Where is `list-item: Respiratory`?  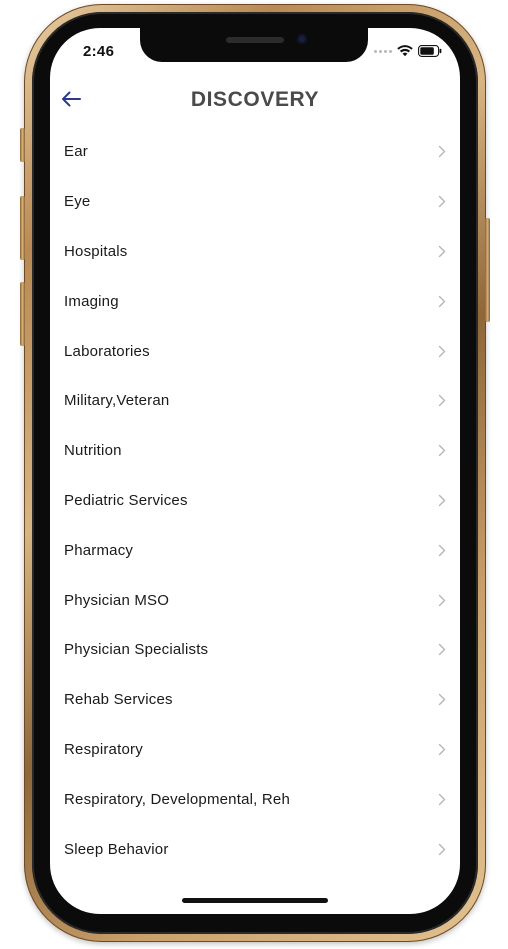
list-item: Respiratory is located at coordinates (255, 750).